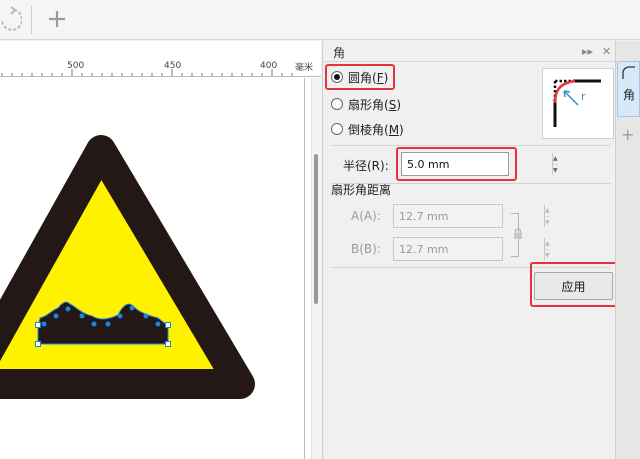 The image size is (640, 459). Describe the element at coordinates (469, 61) in the screenshot. I see `panel-header-divider` at that location.